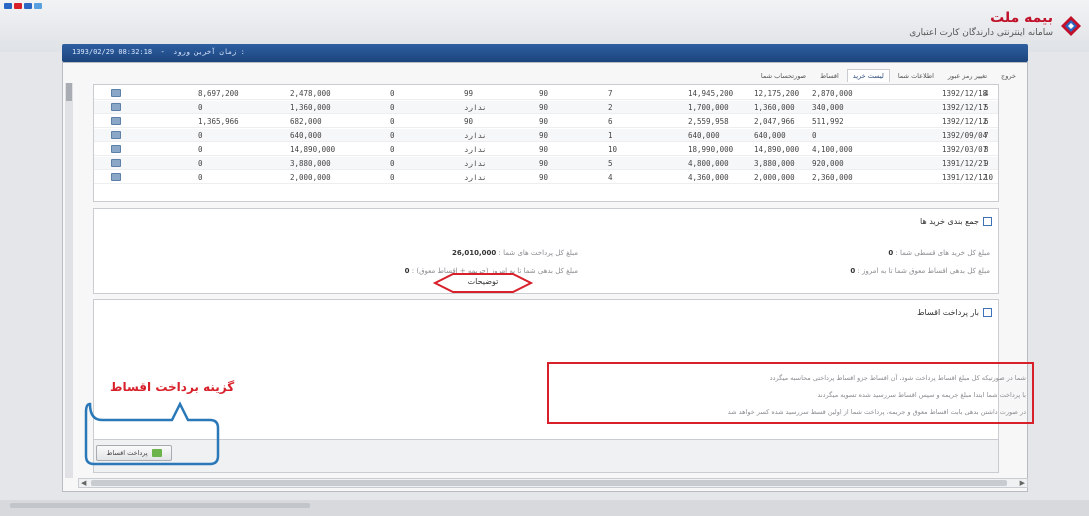 The width and height of the screenshot is (1089, 516). Describe the element at coordinates (783, 75) in the screenshot. I see `tab-statement: صورتحساب شما` at that location.